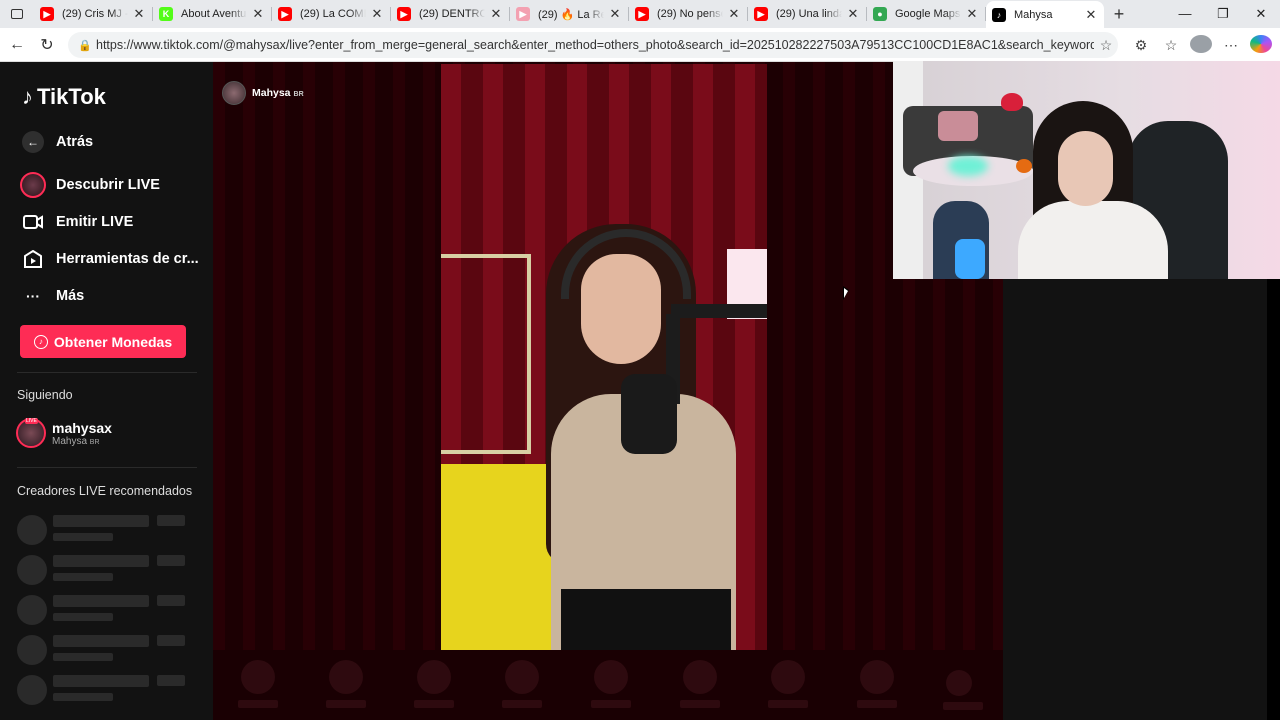 The image size is (1280, 720). Describe the element at coordinates (166, 14) in the screenshot. I see `kick-icon: K` at that location.